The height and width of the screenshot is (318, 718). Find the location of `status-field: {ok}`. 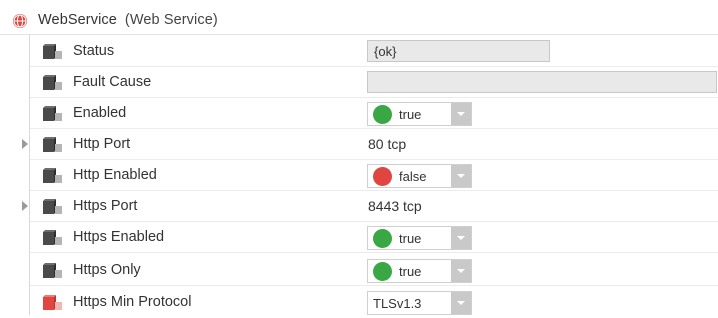

status-field: {ok} is located at coordinates (458, 51).